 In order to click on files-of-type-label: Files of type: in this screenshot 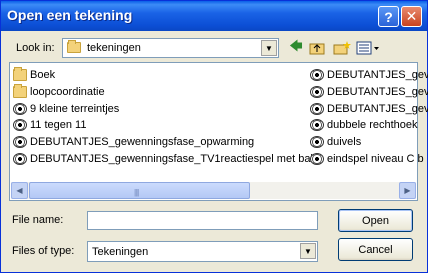, I will do `click(43, 251)`.